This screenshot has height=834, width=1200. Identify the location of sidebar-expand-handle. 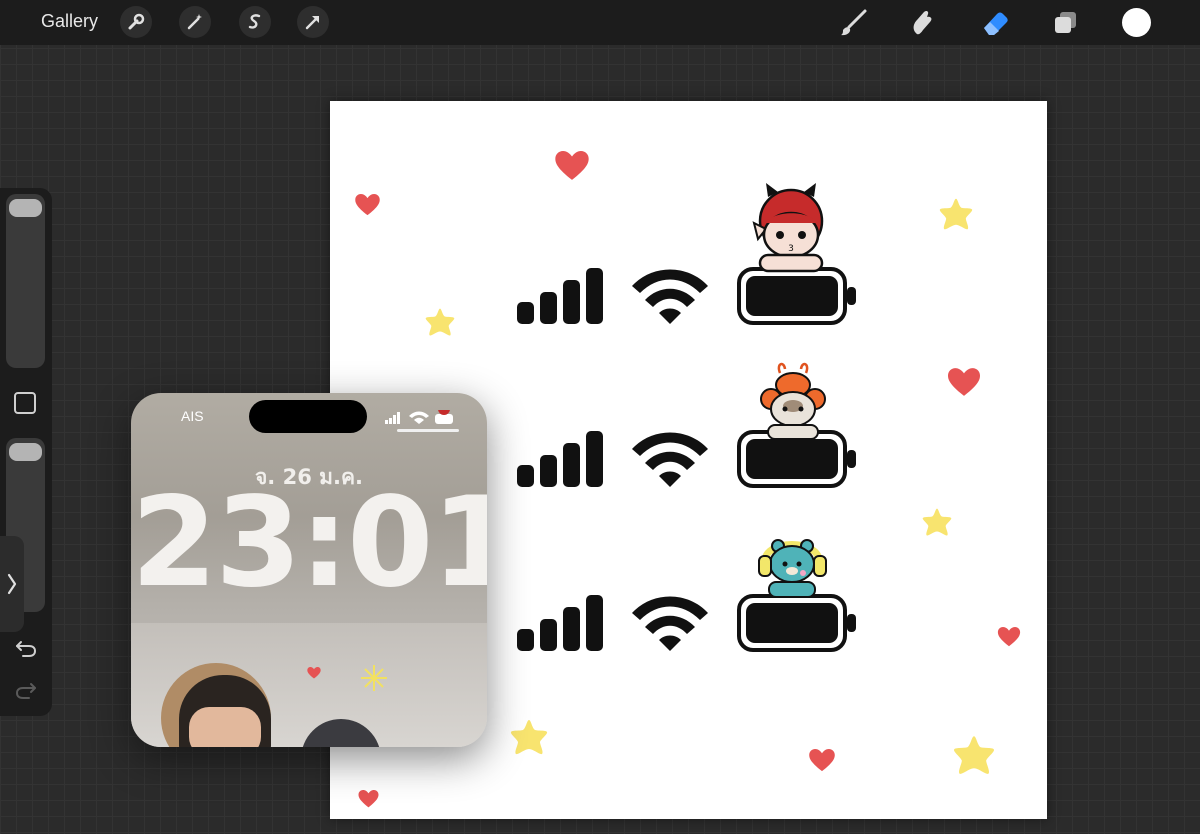
(12, 584).